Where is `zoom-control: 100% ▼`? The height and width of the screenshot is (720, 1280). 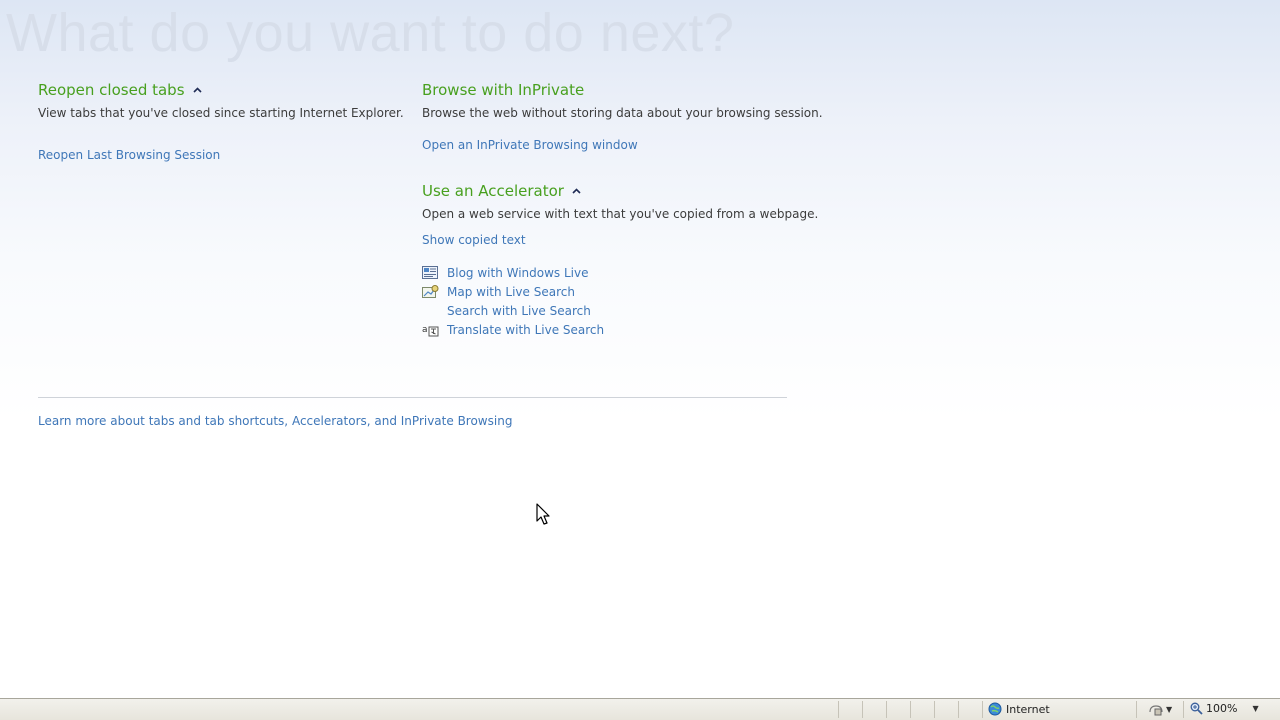
zoom-control: 100% ▼ is located at coordinates (1224, 708).